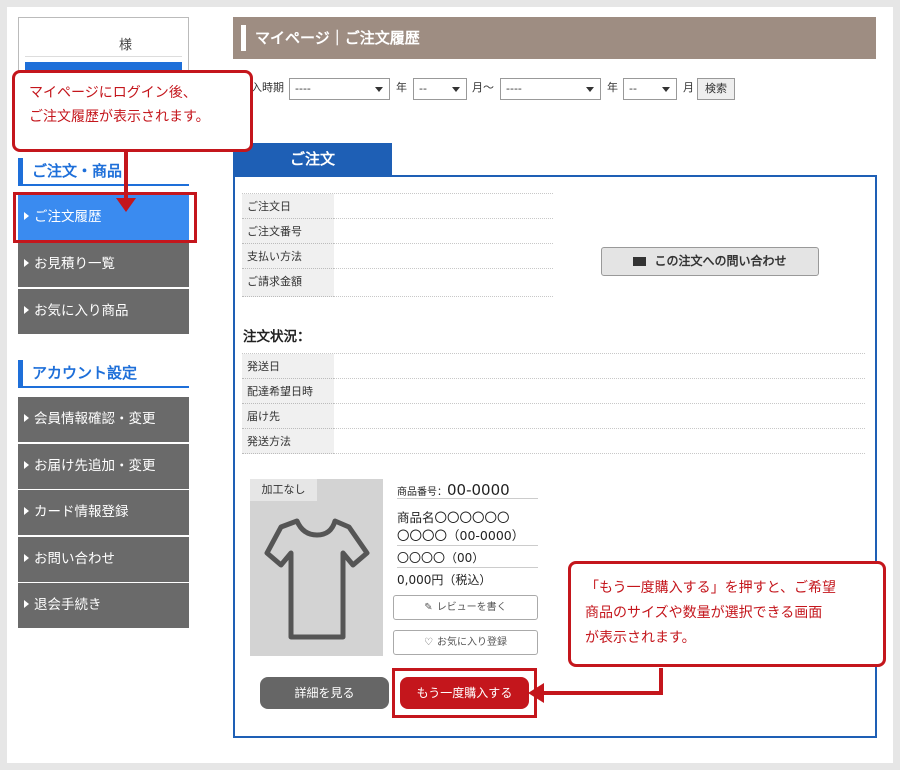 This screenshot has width=900, height=770. Describe the element at coordinates (601, 681) in the screenshot. I see `arrow-line` at that location.